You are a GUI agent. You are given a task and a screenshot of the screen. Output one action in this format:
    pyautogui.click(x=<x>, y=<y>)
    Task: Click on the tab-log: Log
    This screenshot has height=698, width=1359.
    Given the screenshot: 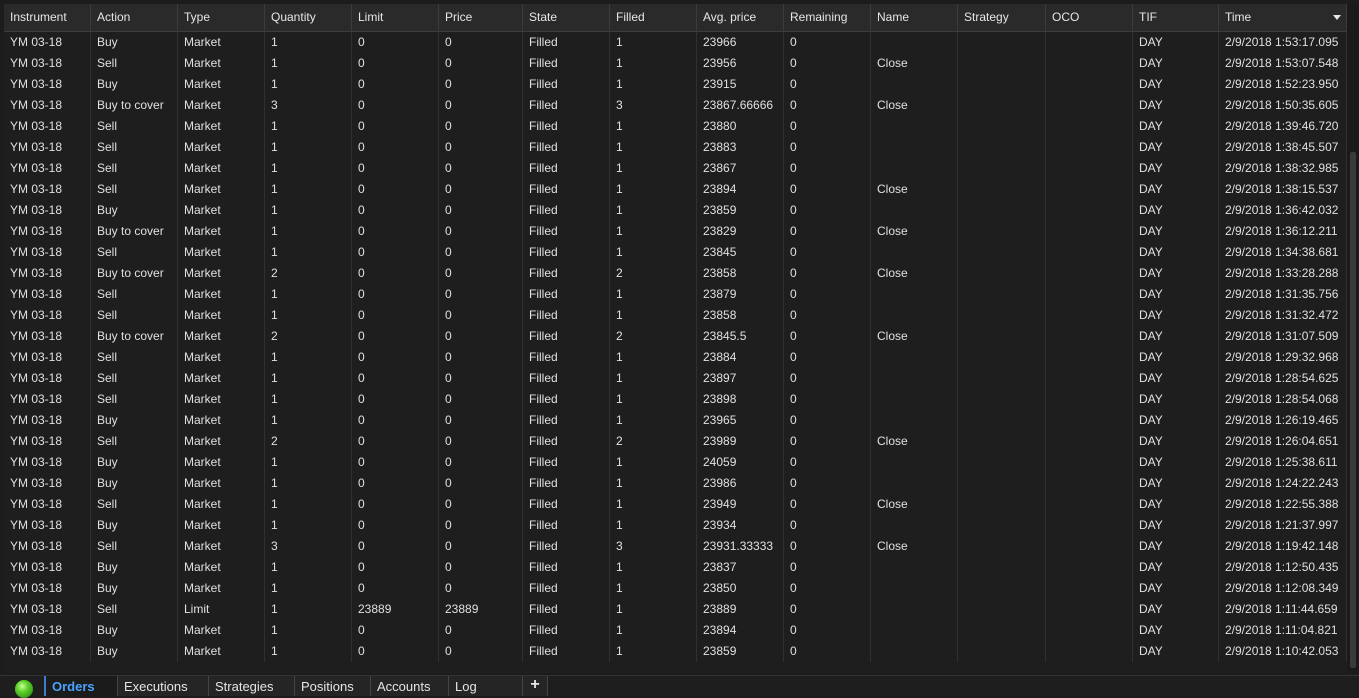 What is the action you would take?
    pyautogui.click(x=485, y=686)
    